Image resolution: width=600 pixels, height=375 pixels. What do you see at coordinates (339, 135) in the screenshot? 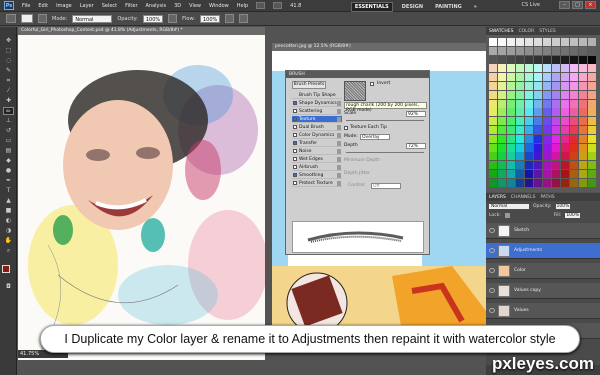
I see `lock-icon` at bounding box center [339, 135].